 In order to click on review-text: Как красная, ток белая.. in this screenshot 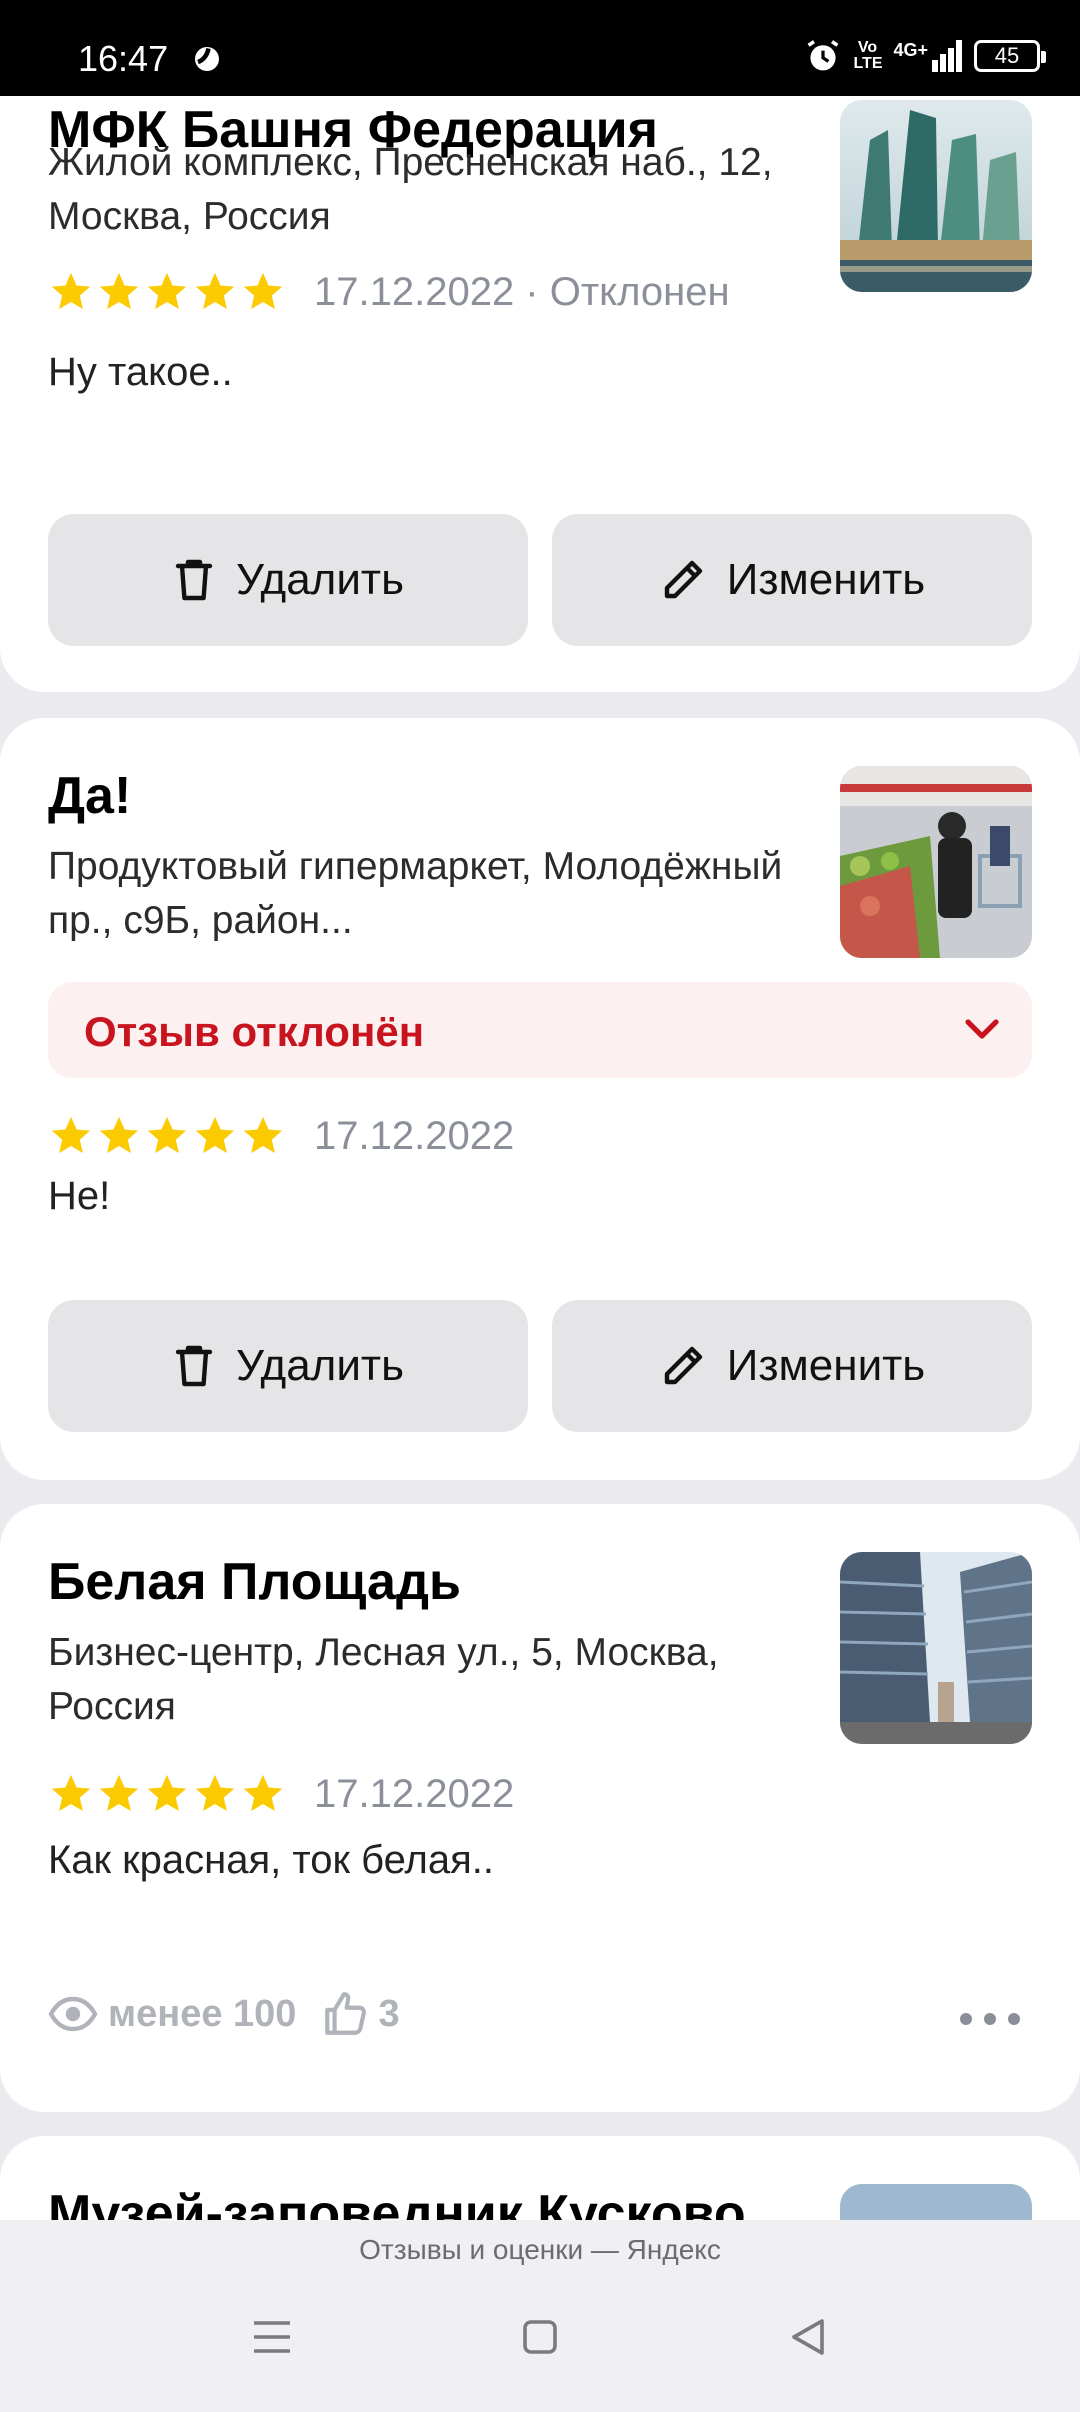, I will do `click(271, 1860)`.